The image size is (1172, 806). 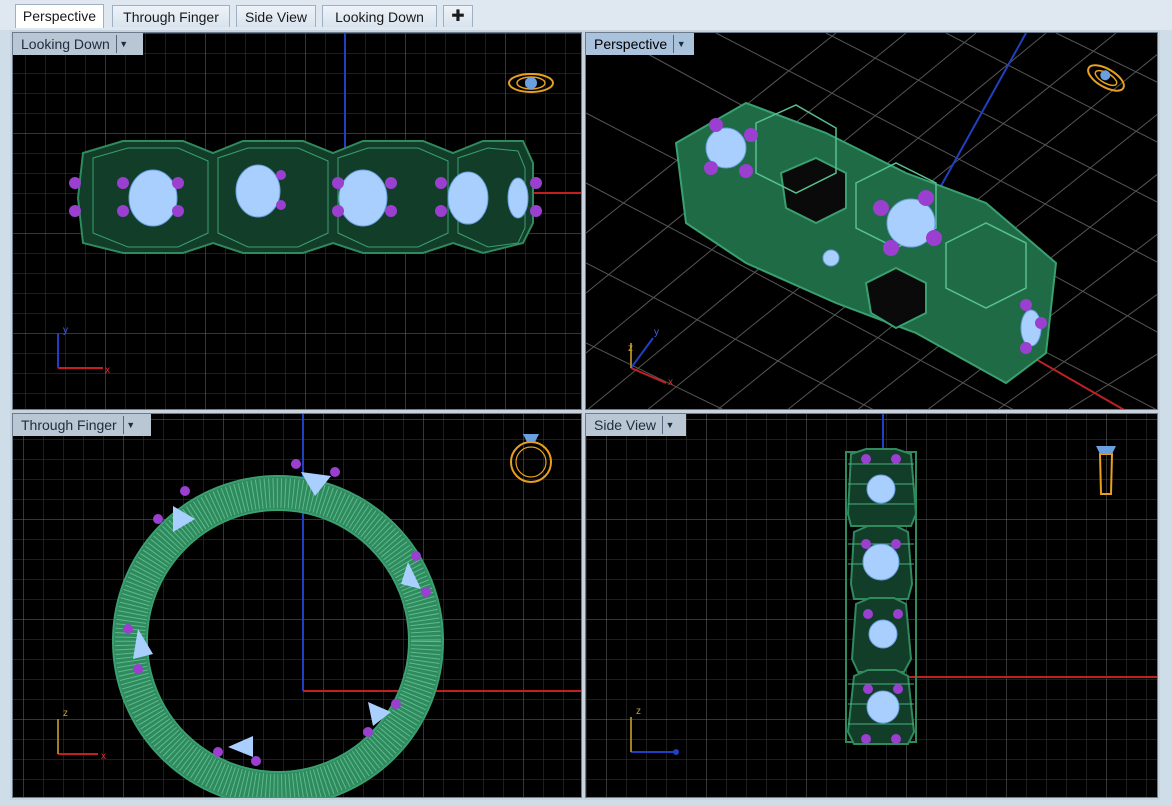 I want to click on viewport-label-through-finger: Through Finger ▼, so click(x=82, y=425).